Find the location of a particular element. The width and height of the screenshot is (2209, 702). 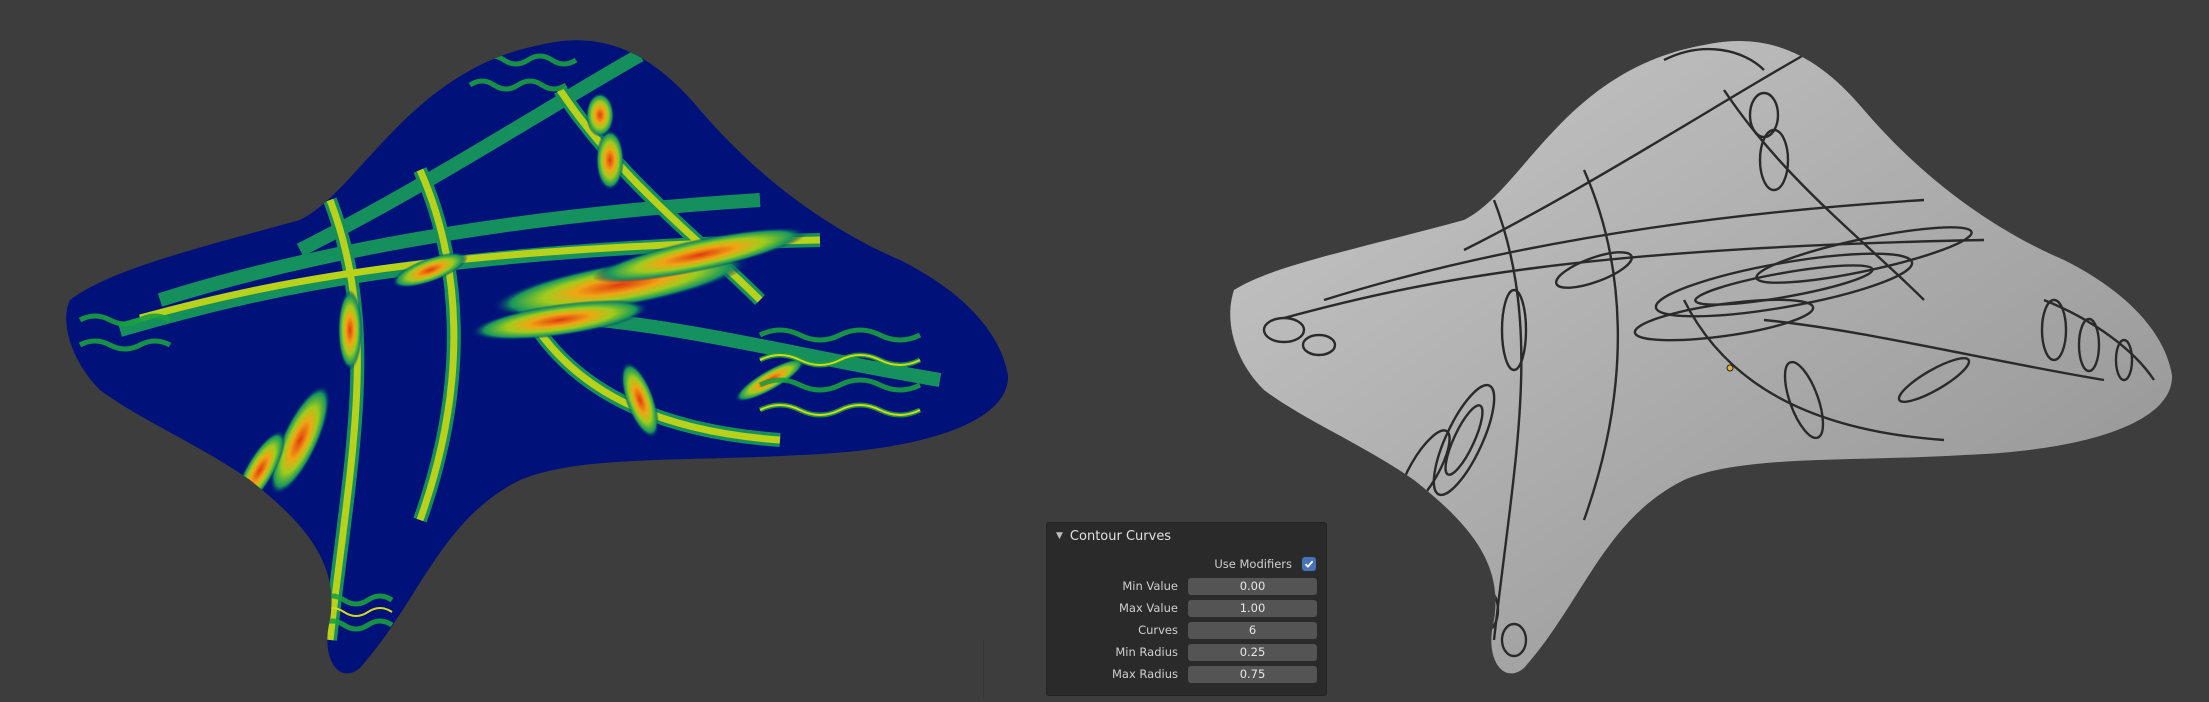

min-value-label: Min Value is located at coordinates (1150, 586).